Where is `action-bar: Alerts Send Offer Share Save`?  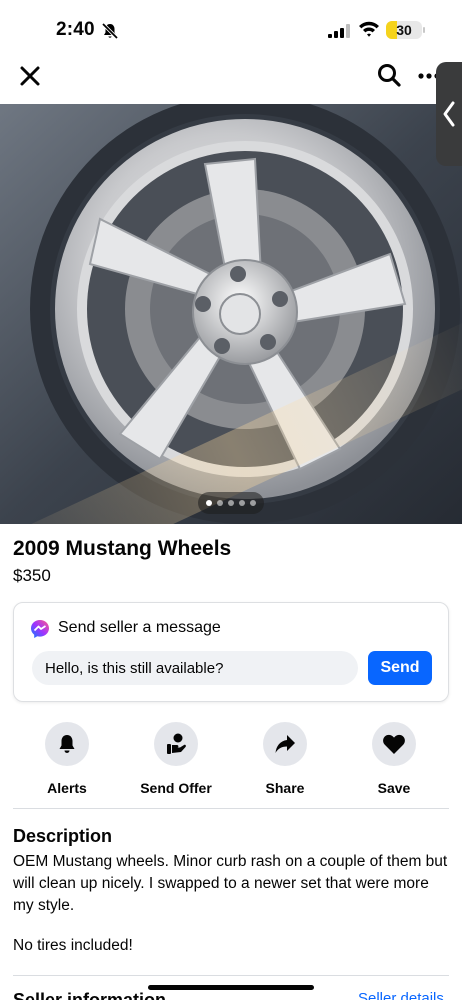
action-bar: Alerts Send Offer Share Save is located at coordinates (231, 762).